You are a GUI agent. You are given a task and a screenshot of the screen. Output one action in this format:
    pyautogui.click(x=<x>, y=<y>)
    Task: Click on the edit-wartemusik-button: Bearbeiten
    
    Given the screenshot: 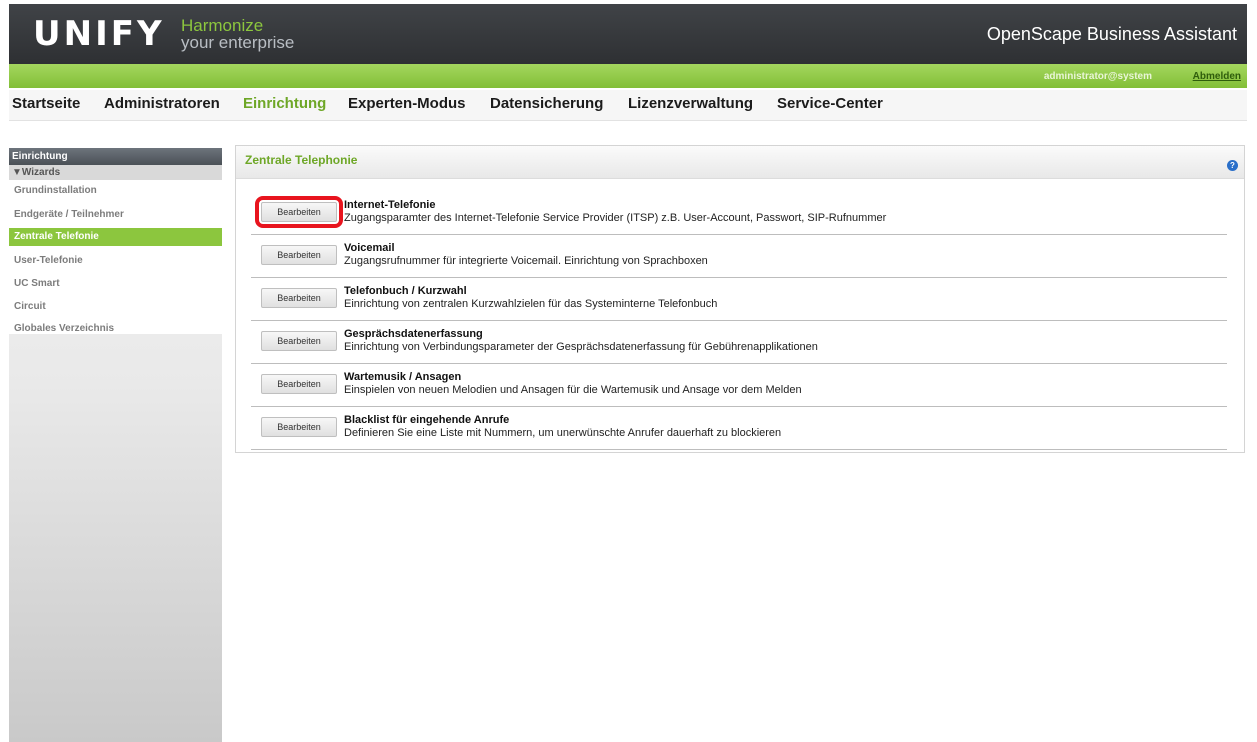 What is the action you would take?
    pyautogui.click(x=299, y=384)
    